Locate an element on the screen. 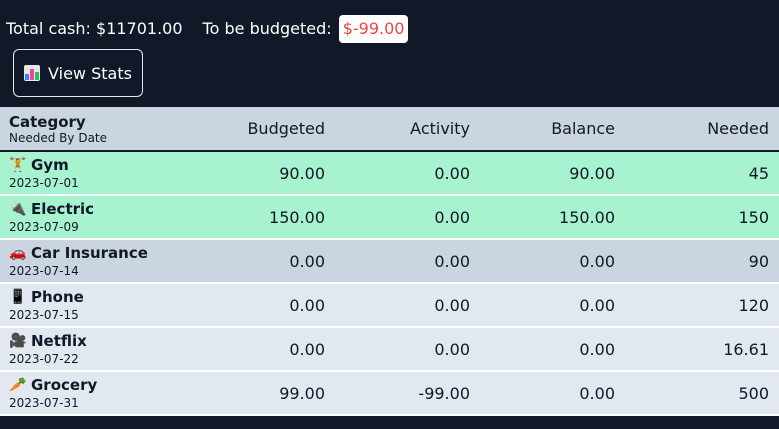 The width and height of the screenshot is (779, 429). carrot-icon: 🥕 is located at coordinates (18, 385).